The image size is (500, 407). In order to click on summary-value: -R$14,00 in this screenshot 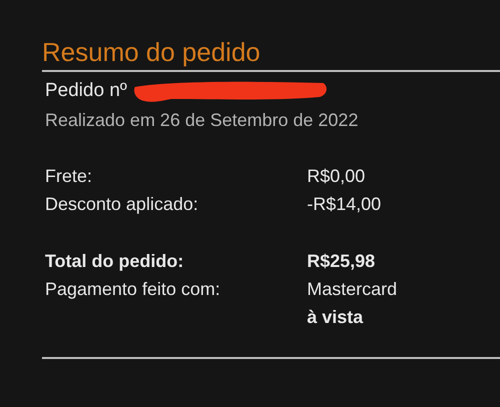, I will do `click(344, 204)`.